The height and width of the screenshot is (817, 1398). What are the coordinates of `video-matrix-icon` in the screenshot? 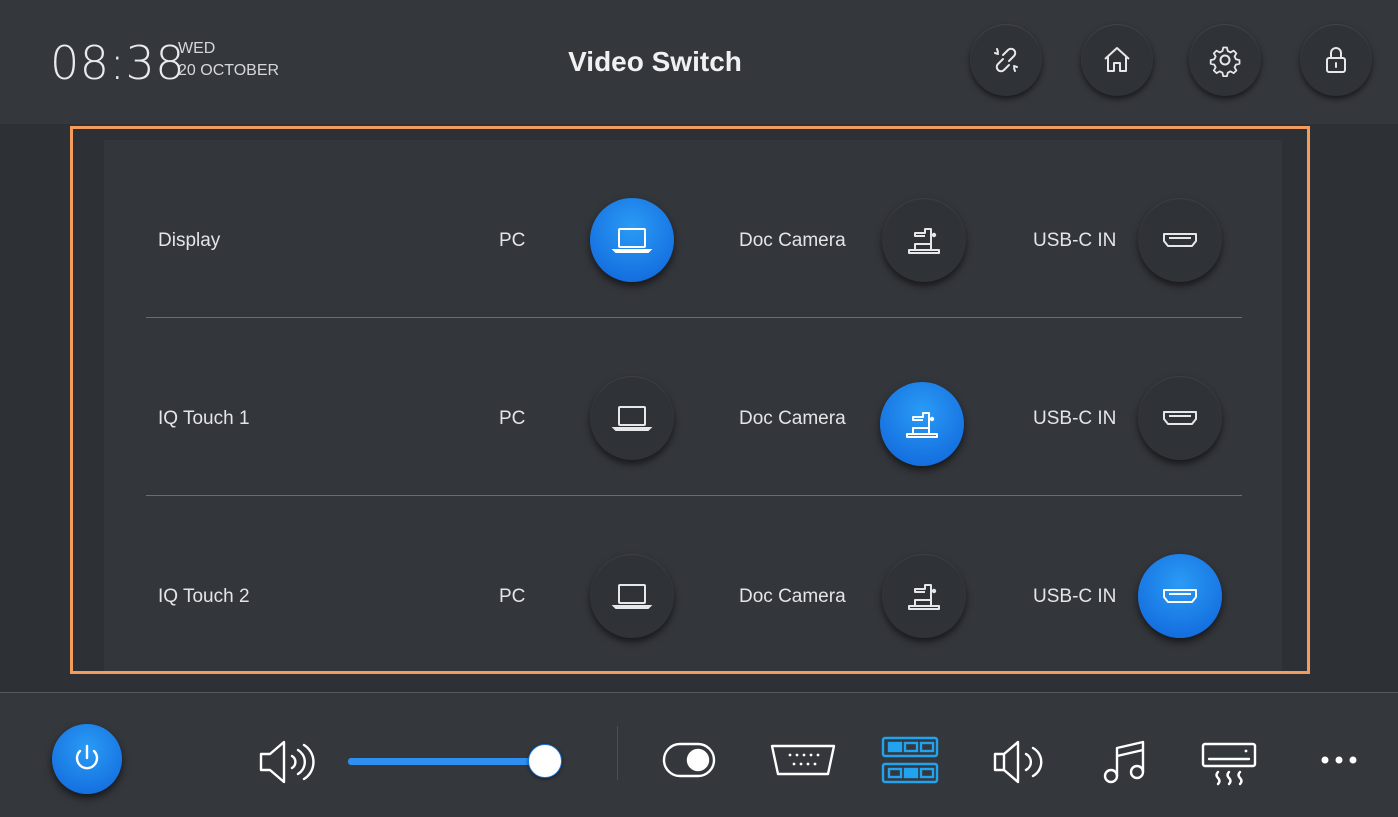 It's located at (910, 760).